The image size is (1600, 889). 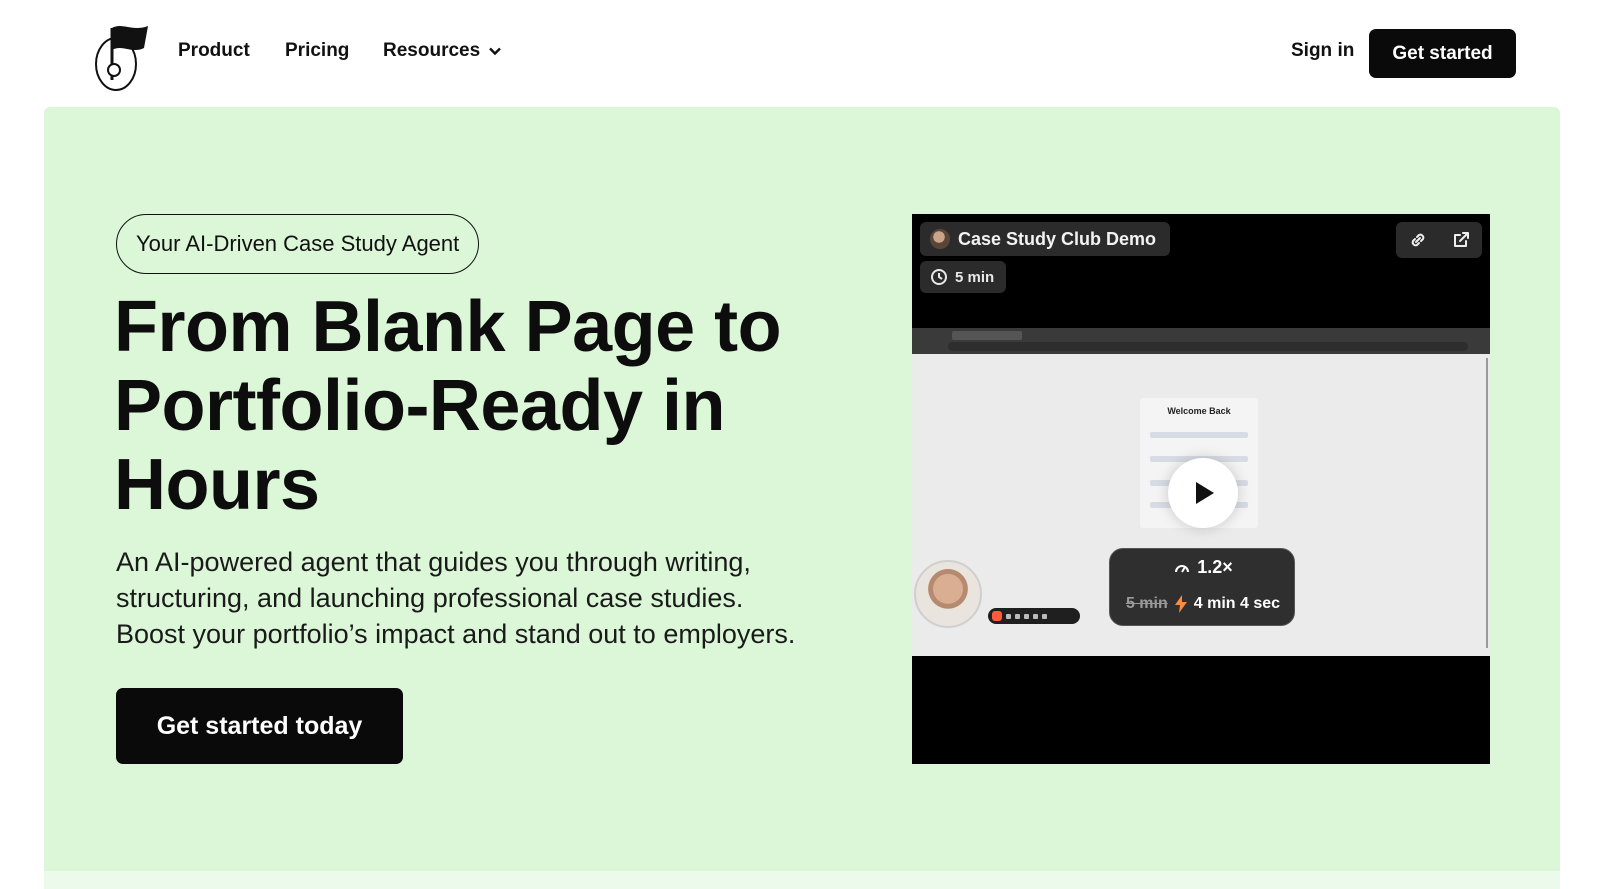 I want to click on playback-speed: 1.2×, so click(x=1215, y=567).